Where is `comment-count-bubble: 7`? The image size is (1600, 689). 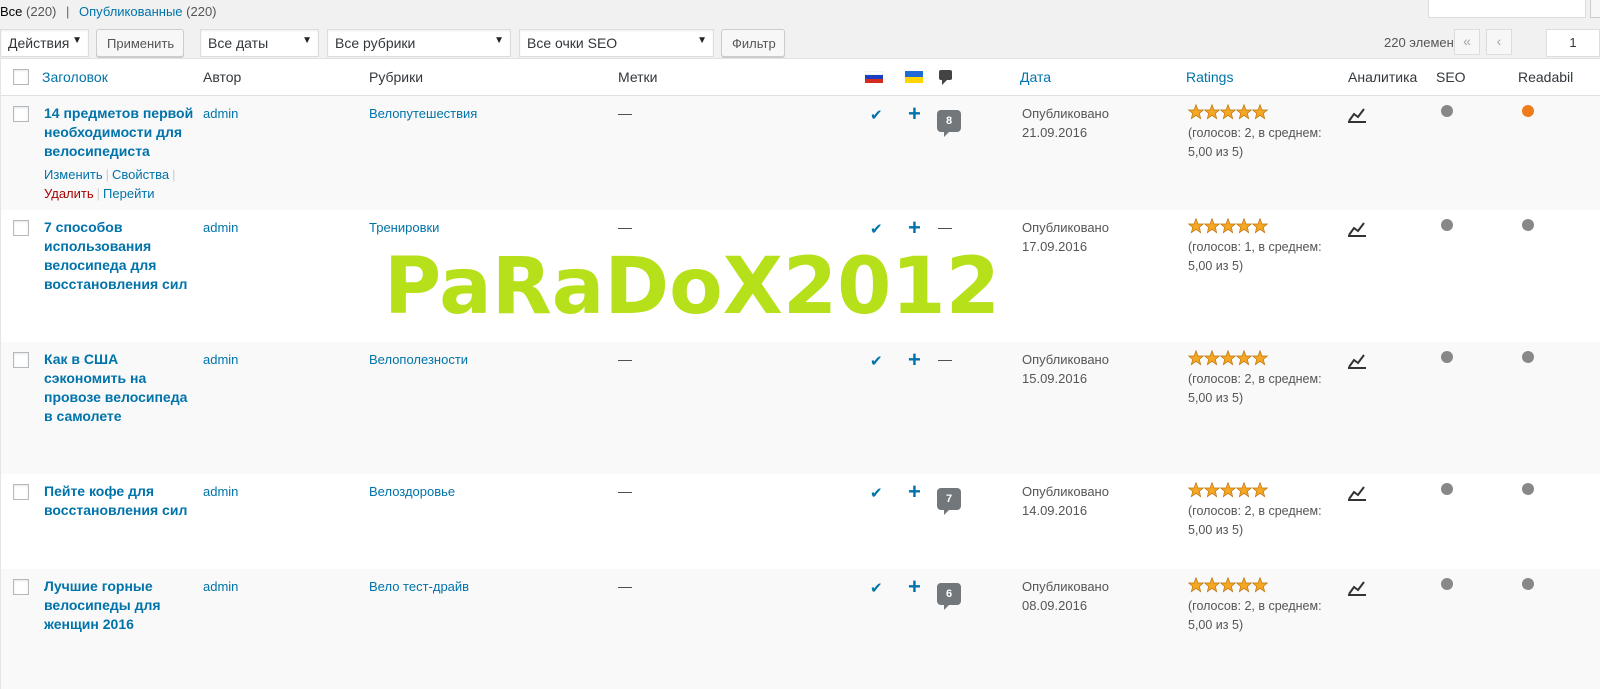 comment-count-bubble: 7 is located at coordinates (949, 501).